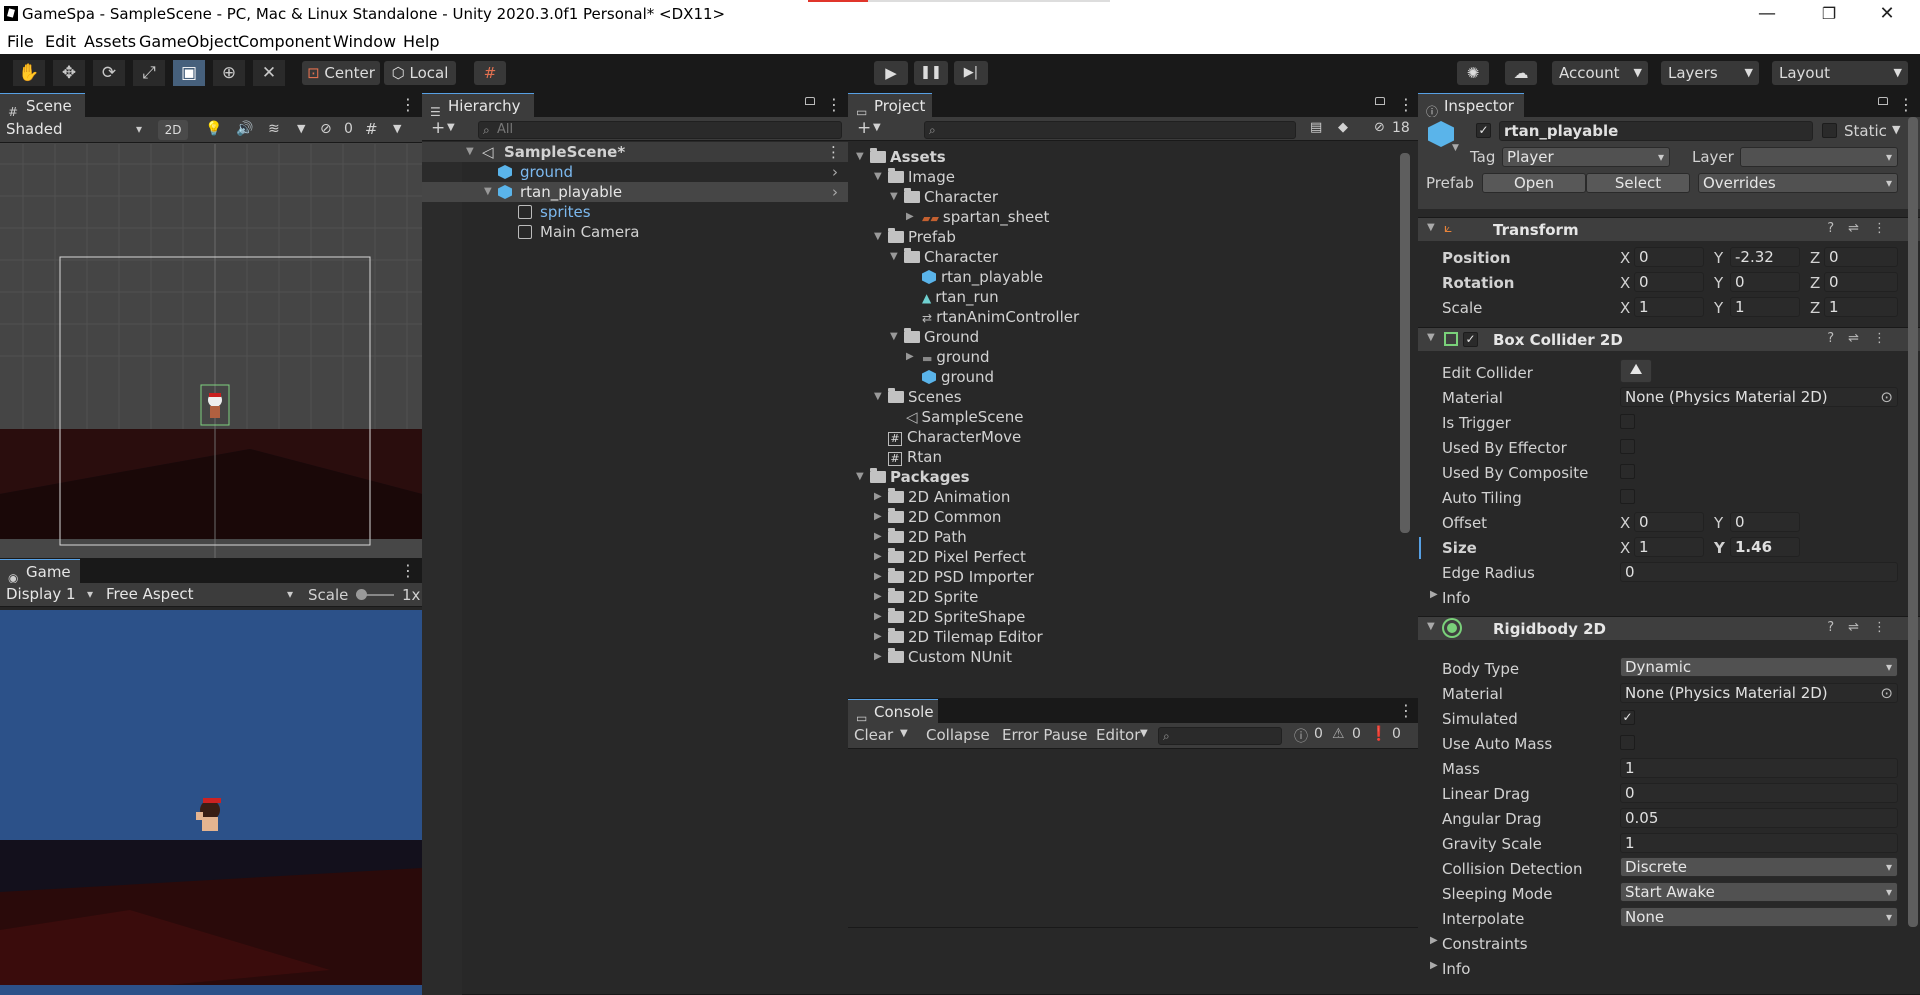 The width and height of the screenshot is (1920, 995). What do you see at coordinates (1759, 768) in the screenshot?
I see `mass-field: 1` at bounding box center [1759, 768].